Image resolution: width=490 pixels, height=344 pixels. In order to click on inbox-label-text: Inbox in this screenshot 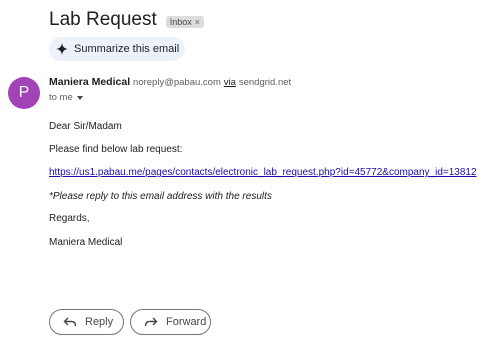, I will do `click(180, 21)`.